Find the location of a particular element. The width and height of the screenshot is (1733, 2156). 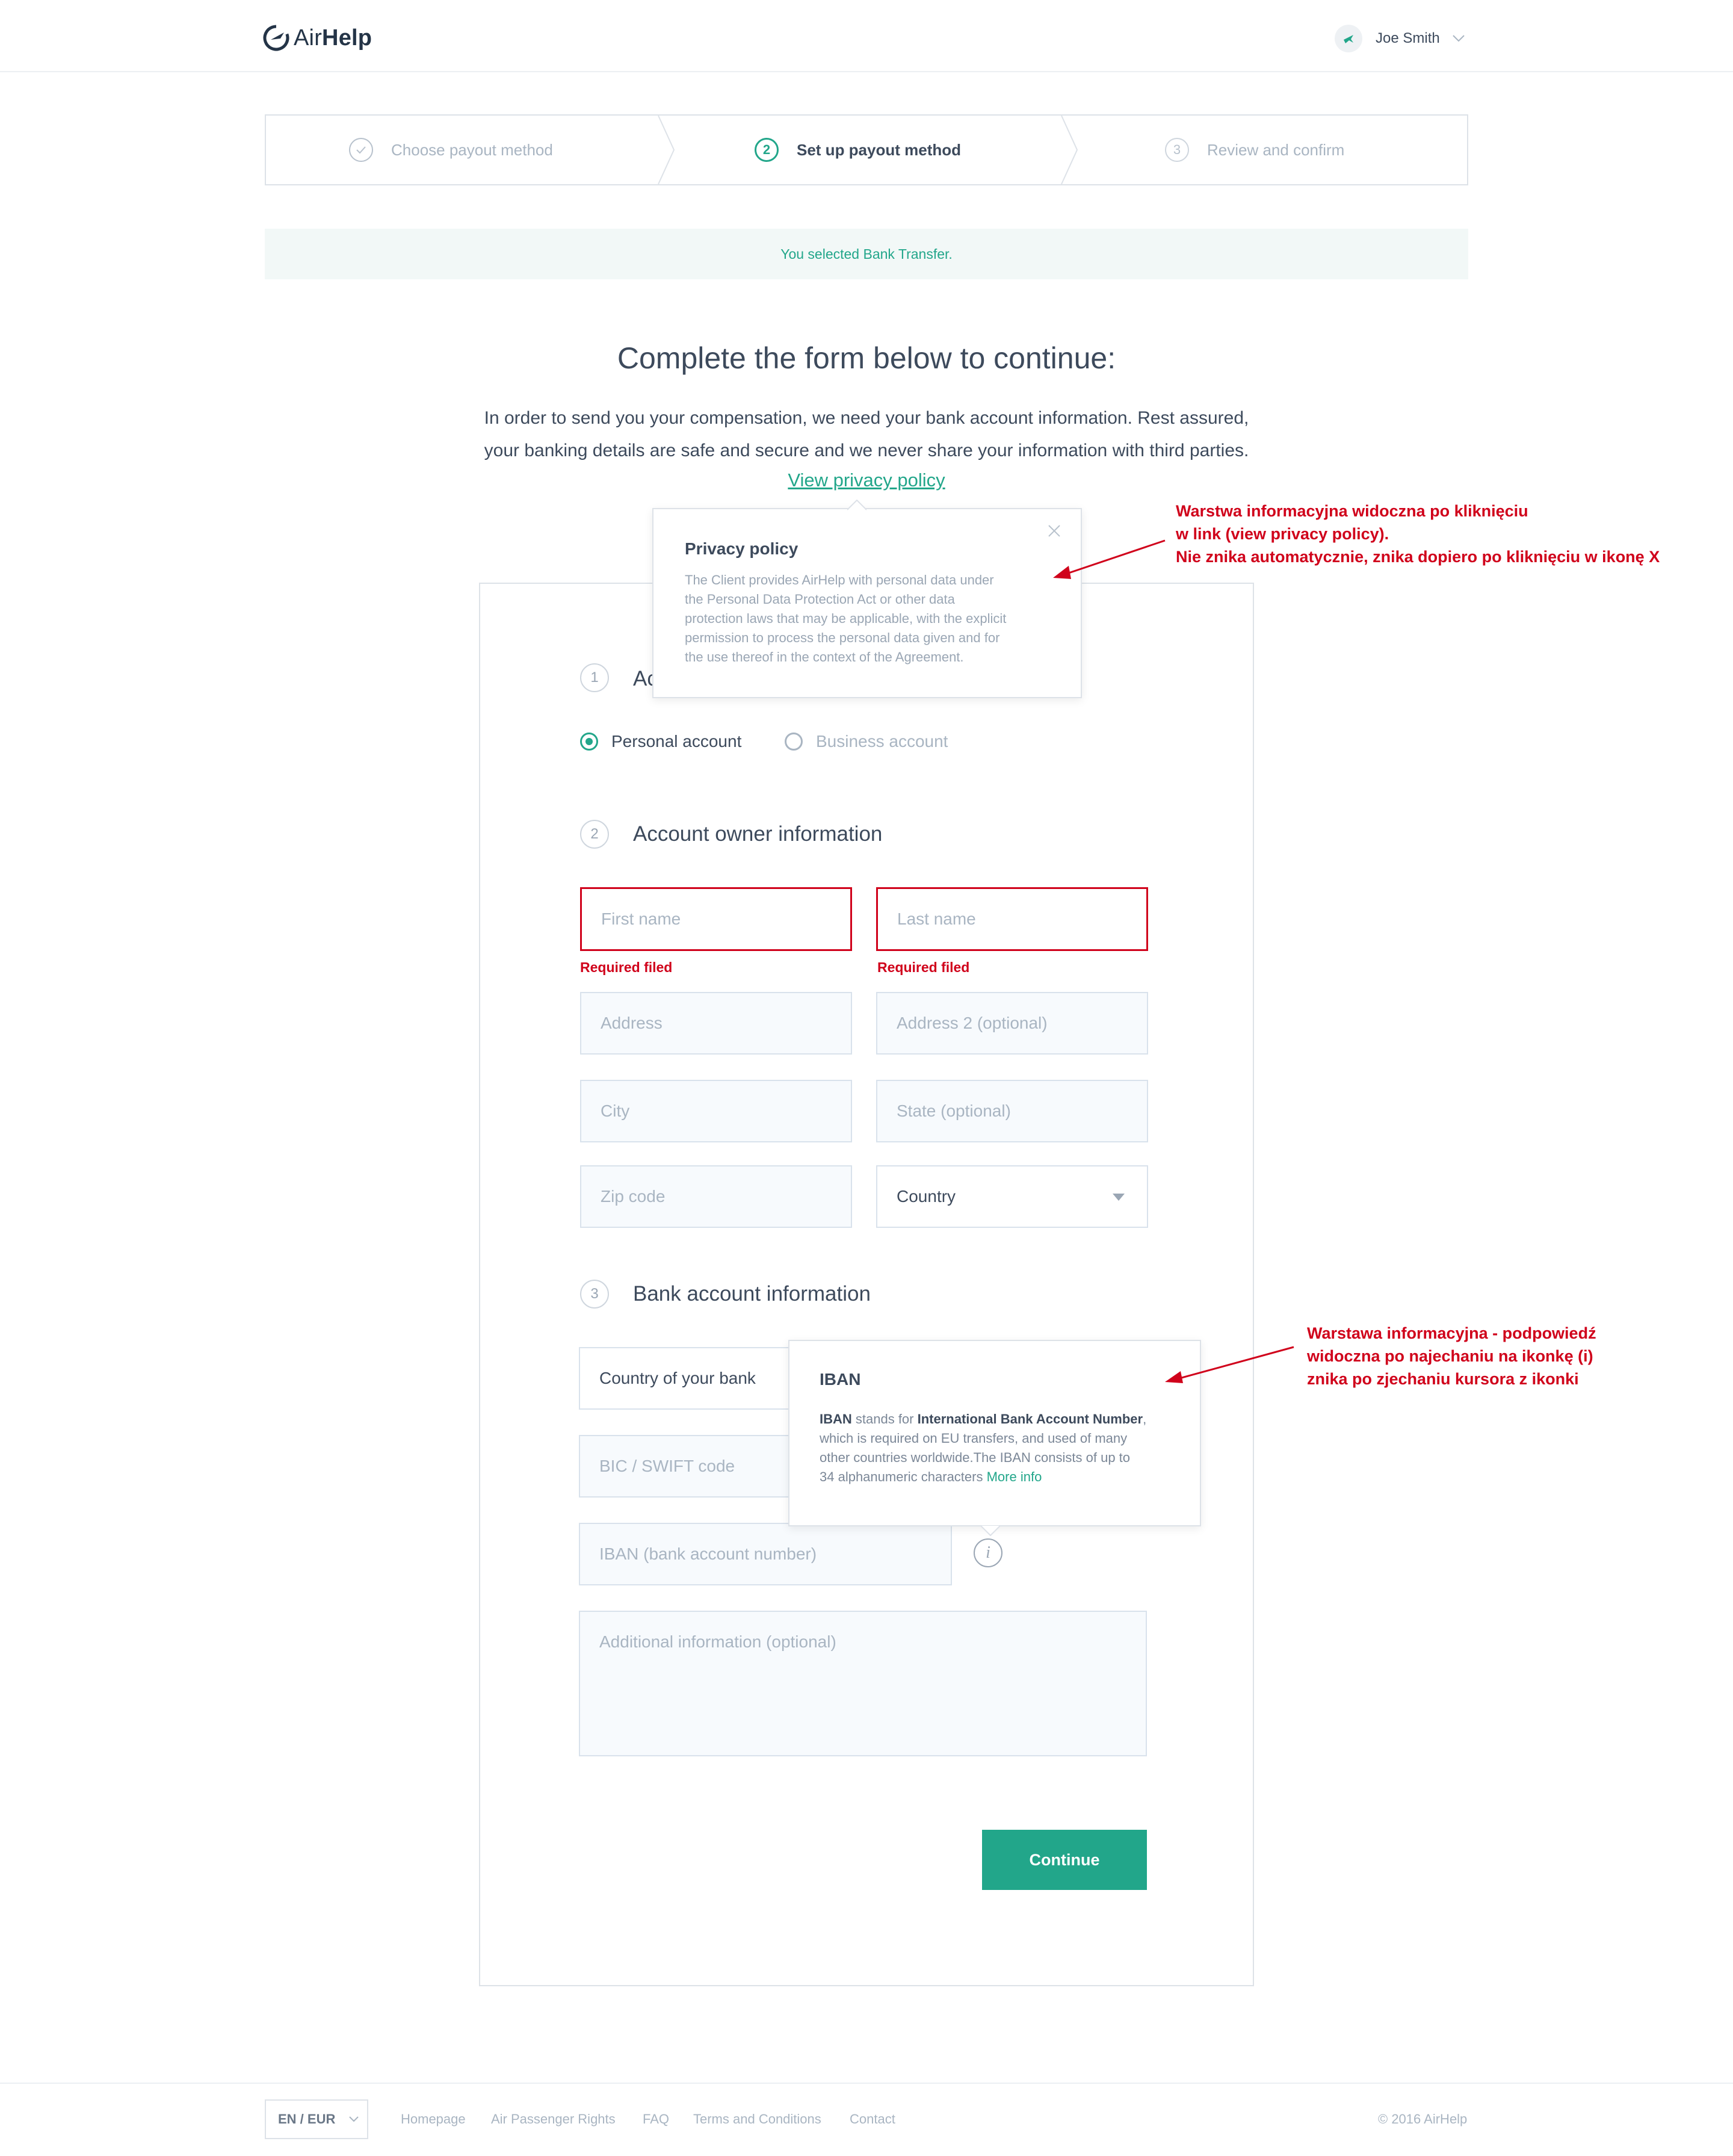

tooltip-text: 34 alphanumeric characters is located at coordinates (903, 1476).